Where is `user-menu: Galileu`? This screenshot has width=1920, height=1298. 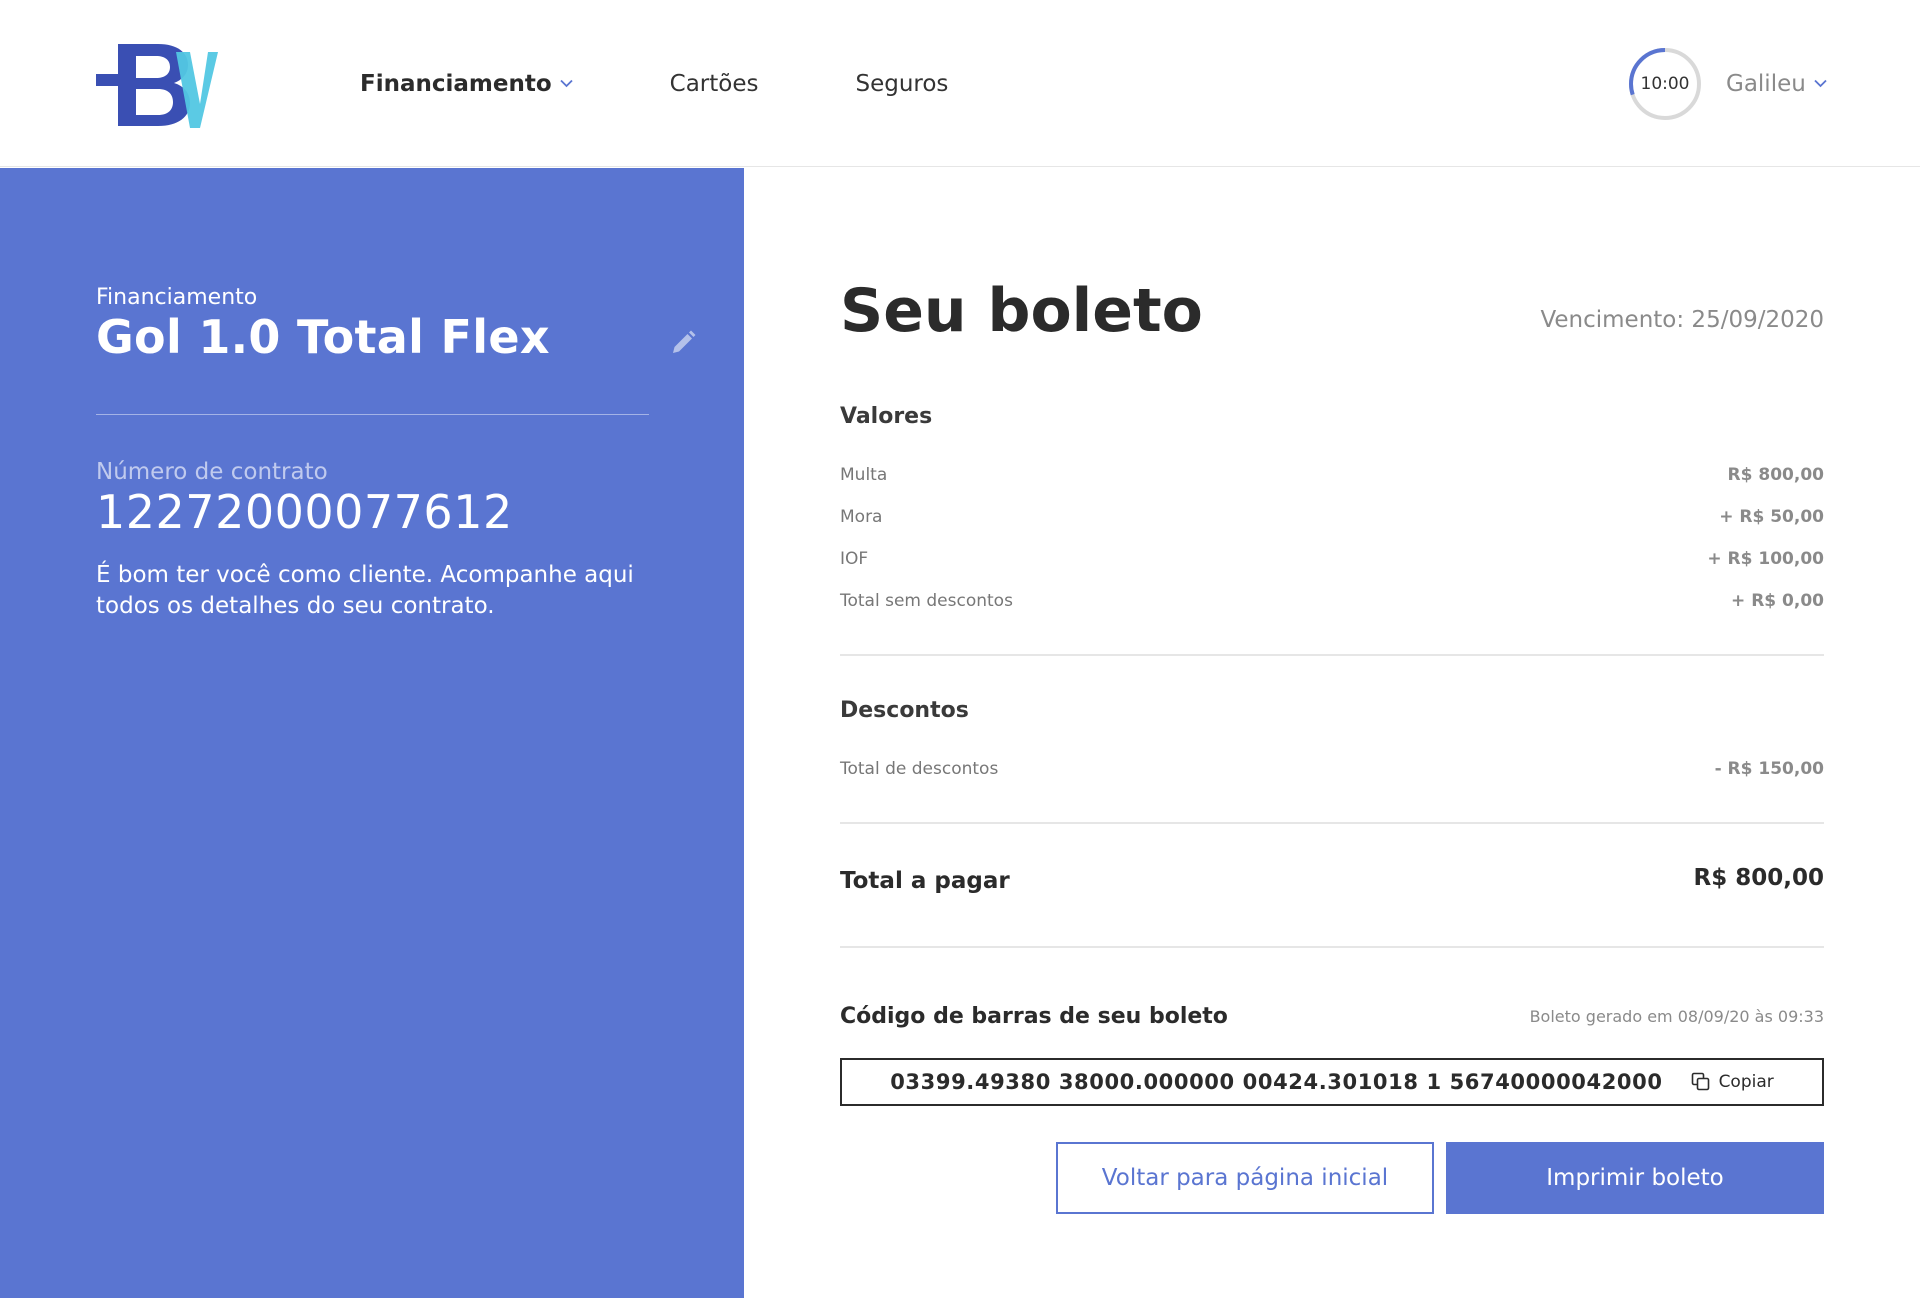 user-menu: Galileu is located at coordinates (1776, 83).